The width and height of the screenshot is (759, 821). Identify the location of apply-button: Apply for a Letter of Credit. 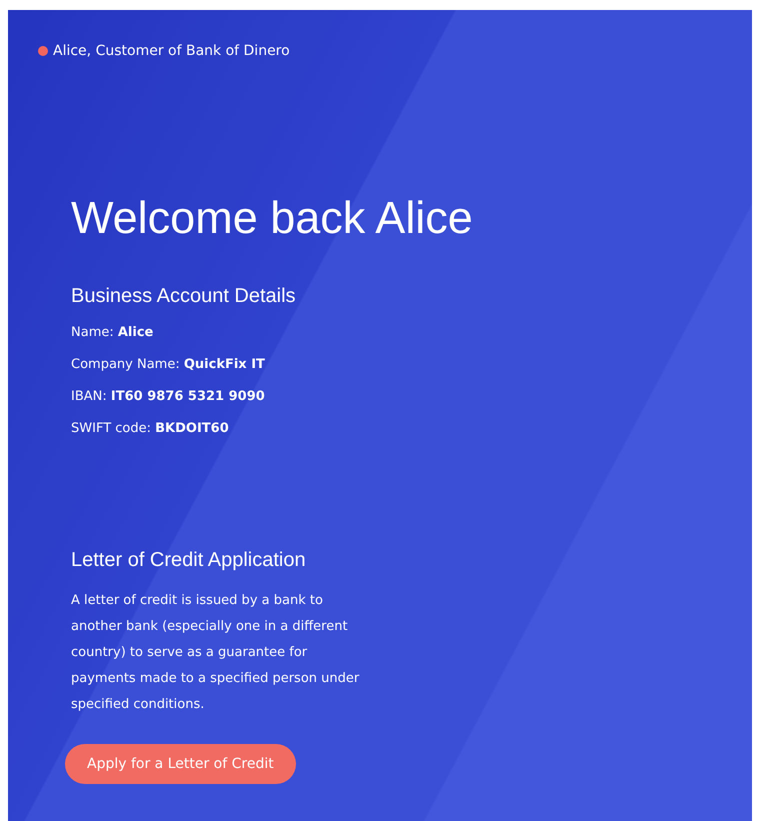
(180, 764).